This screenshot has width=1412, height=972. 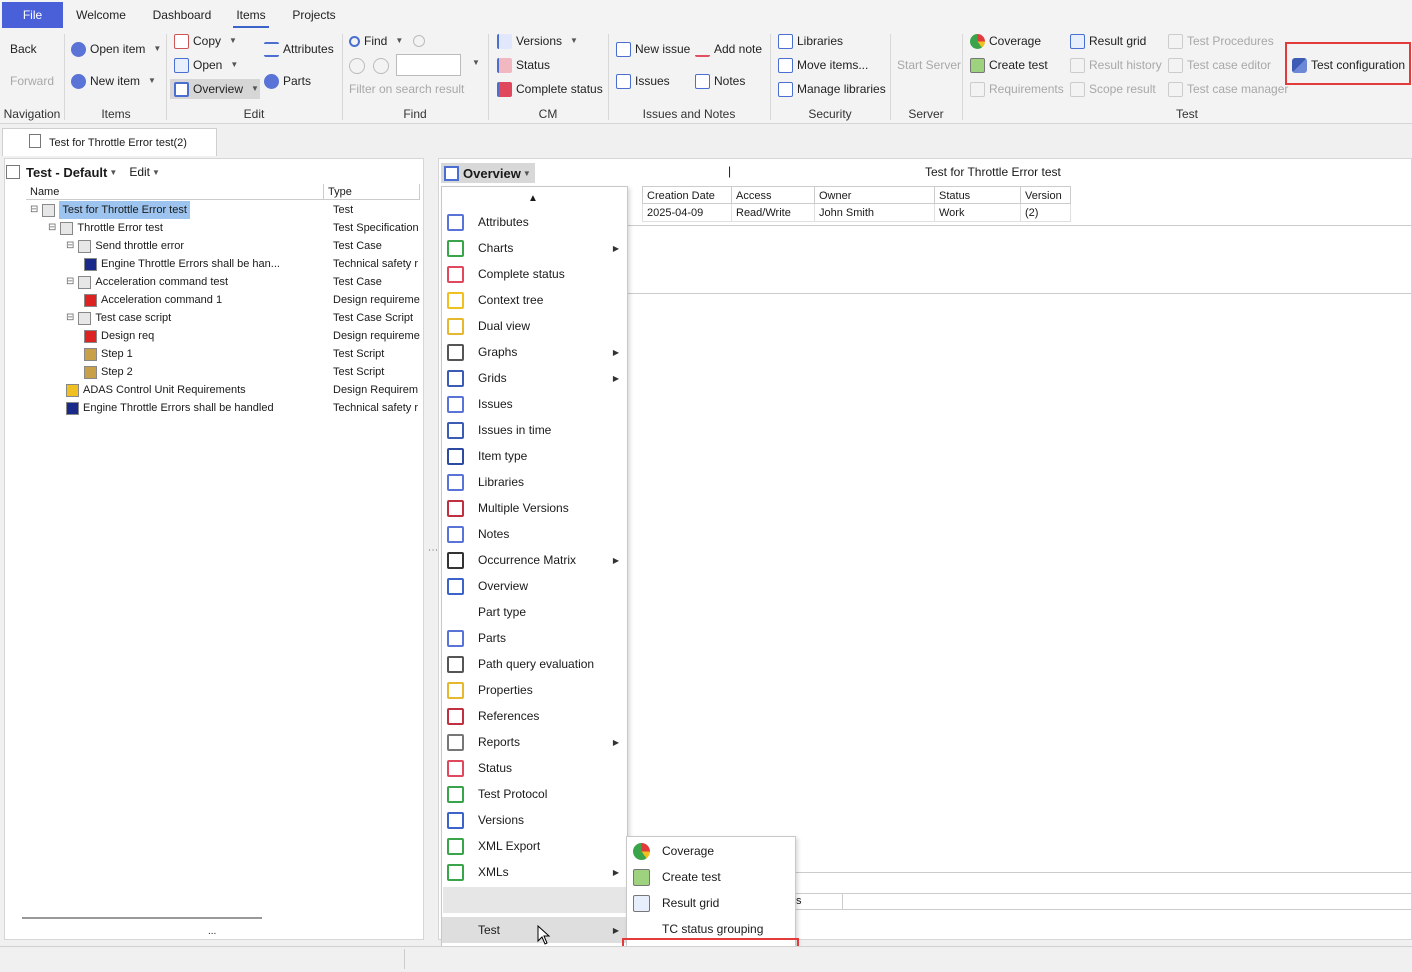 What do you see at coordinates (534, 690) in the screenshot?
I see `menu-item-properties: Properties` at bounding box center [534, 690].